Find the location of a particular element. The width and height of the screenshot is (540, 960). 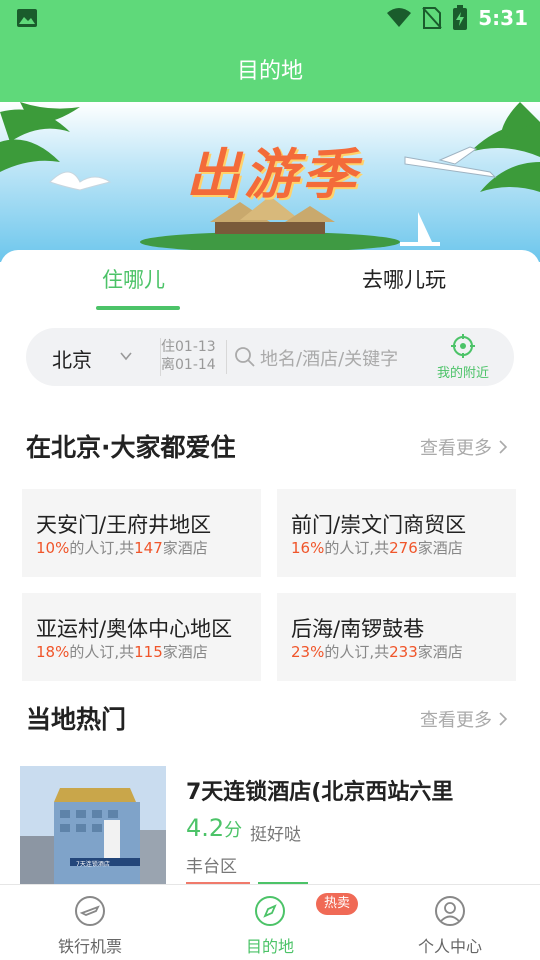

hotel-photo: 7天连锁酒店 is located at coordinates (93, 825).